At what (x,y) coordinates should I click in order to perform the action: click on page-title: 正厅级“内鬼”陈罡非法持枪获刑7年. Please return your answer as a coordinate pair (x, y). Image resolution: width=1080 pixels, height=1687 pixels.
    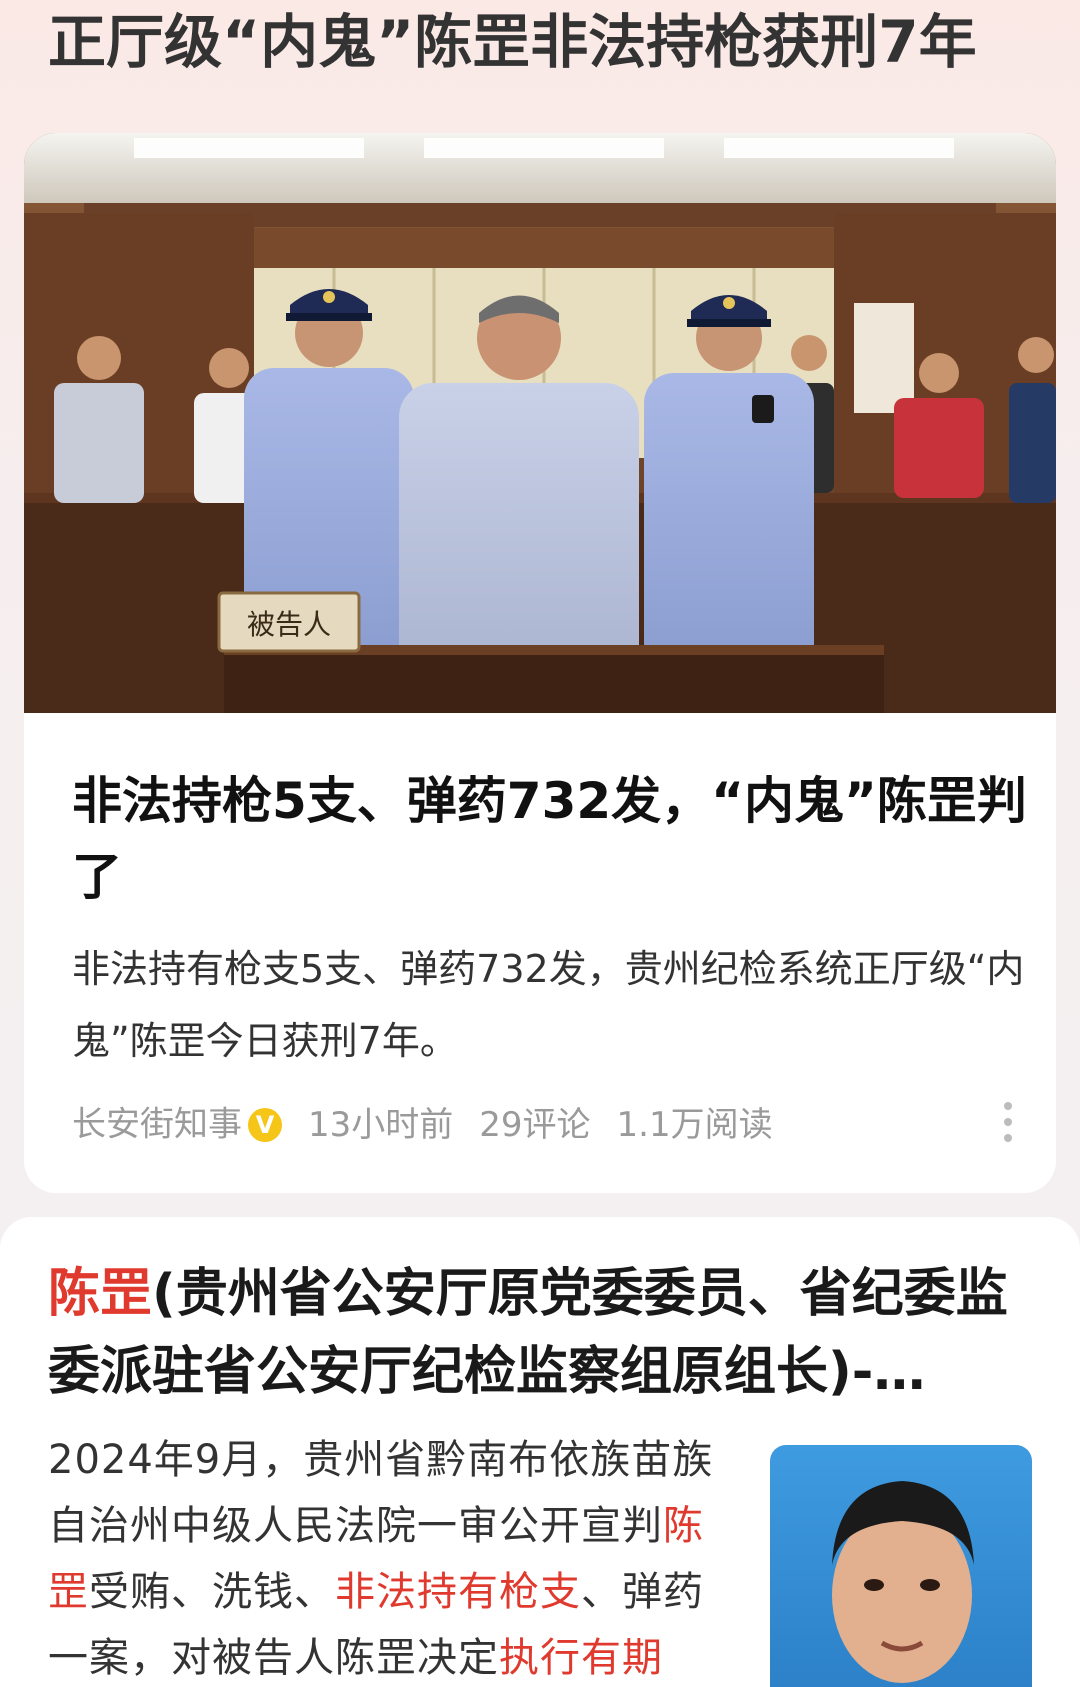
    Looking at the image, I should click on (512, 42).